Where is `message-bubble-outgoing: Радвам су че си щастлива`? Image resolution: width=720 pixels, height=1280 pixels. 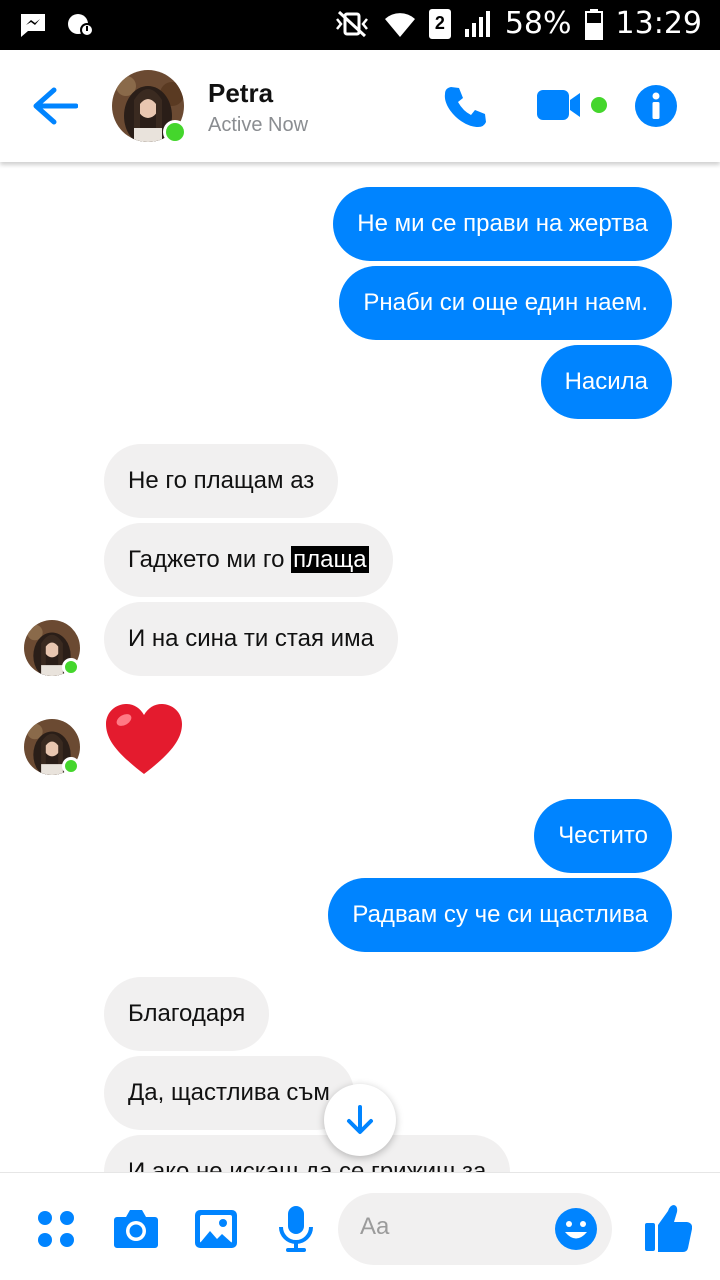 message-bubble-outgoing: Радвам су че си щастлива is located at coordinates (500, 915).